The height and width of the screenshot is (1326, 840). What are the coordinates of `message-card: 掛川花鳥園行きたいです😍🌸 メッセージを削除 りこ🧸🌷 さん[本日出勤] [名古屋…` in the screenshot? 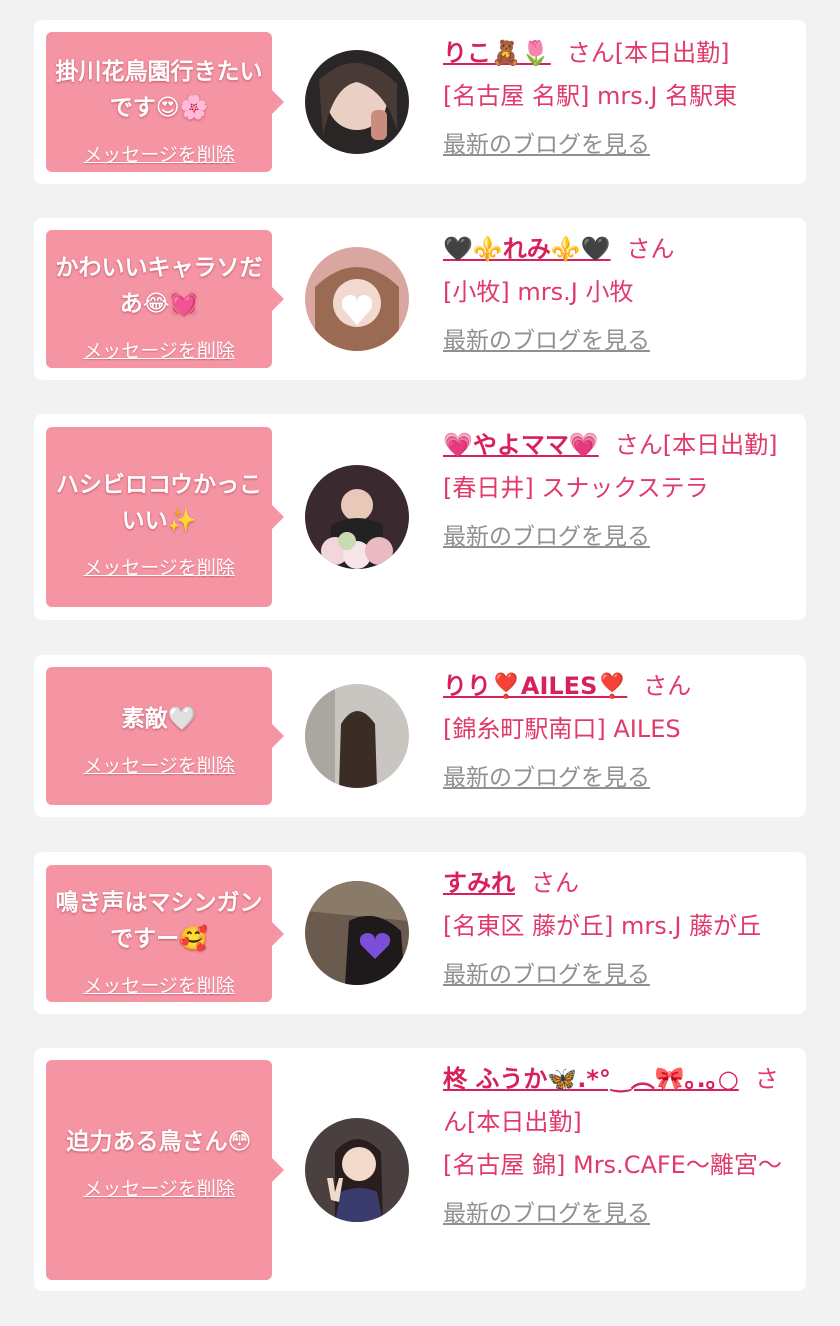 It's located at (420, 102).